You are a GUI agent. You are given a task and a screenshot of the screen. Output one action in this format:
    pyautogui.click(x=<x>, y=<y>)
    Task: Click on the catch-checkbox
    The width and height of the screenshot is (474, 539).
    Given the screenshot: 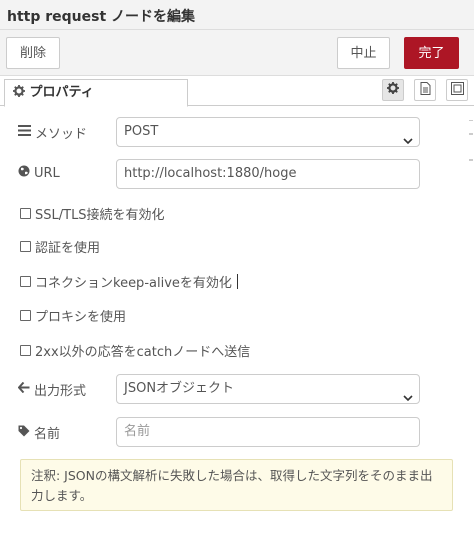 What is the action you would take?
    pyautogui.click(x=25, y=350)
    